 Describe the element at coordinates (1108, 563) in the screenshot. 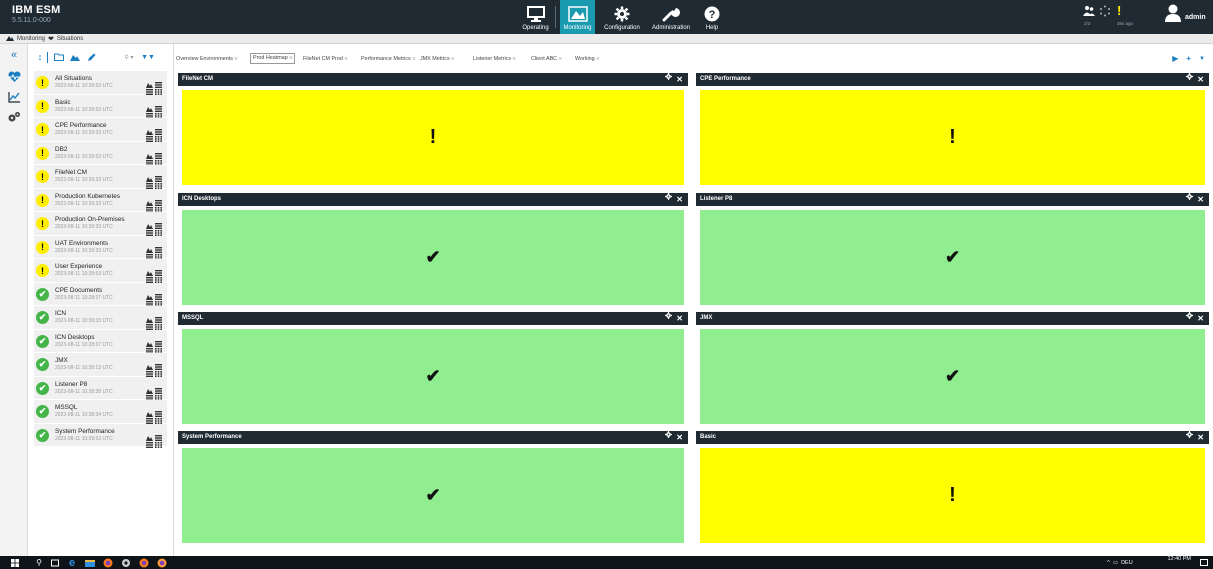

I see `tray-chevron-icon: ^` at that location.